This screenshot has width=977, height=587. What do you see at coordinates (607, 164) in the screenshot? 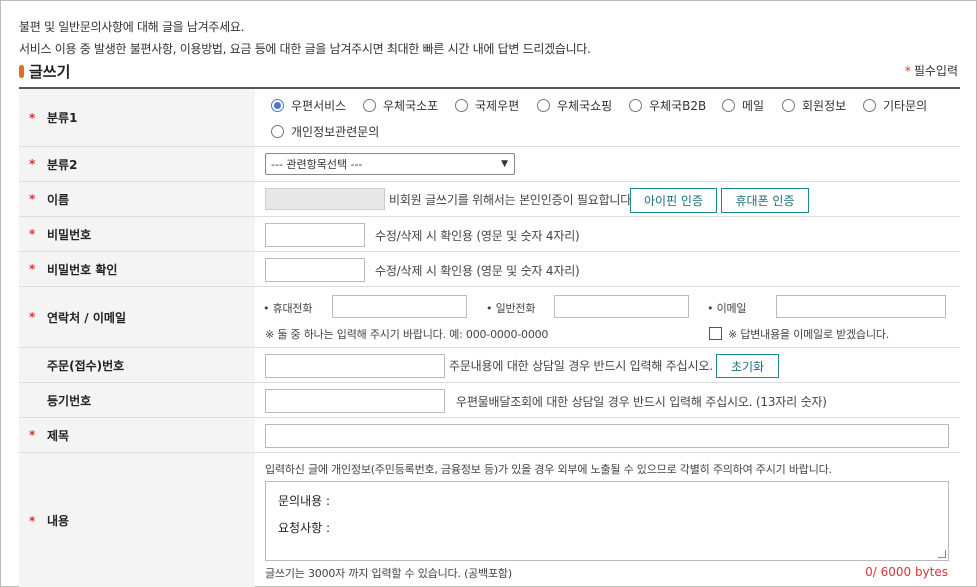
I see `category2-content: --- 관련항목선택 --- ▼` at bounding box center [607, 164].